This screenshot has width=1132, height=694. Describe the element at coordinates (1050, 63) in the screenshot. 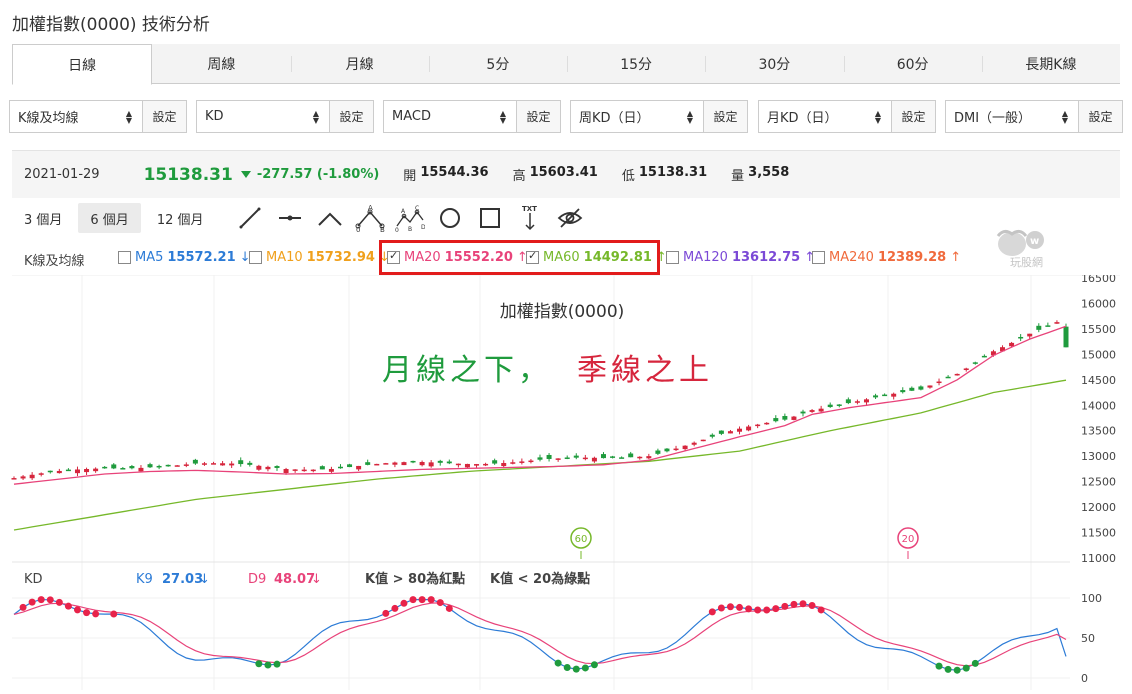

I see `tab-long-term: 長期K線` at that location.